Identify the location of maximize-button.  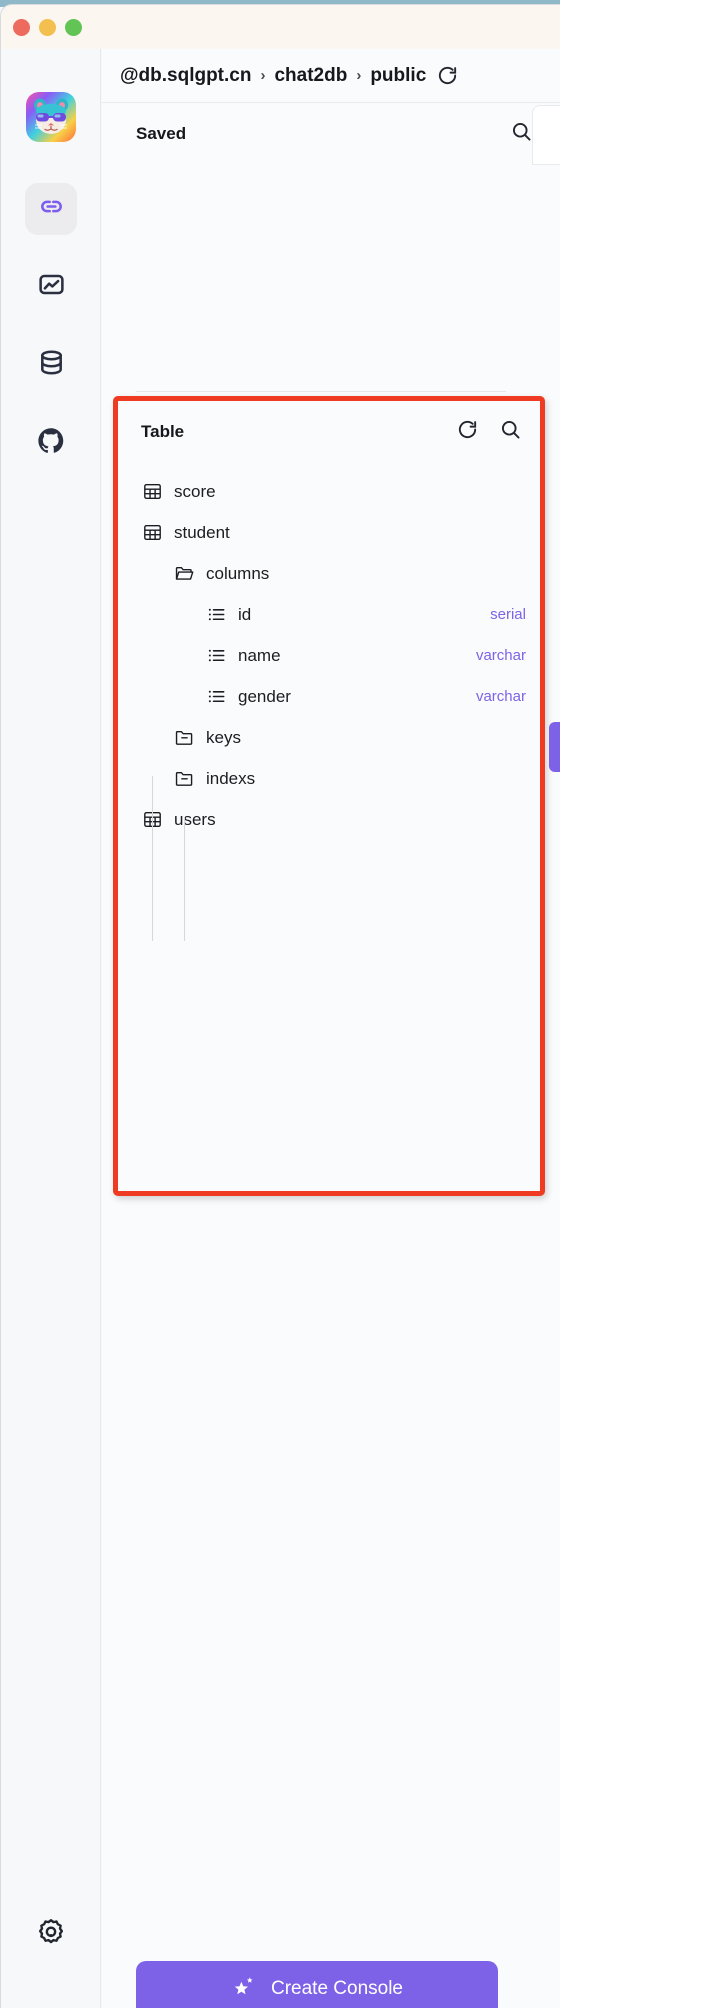
(73, 27).